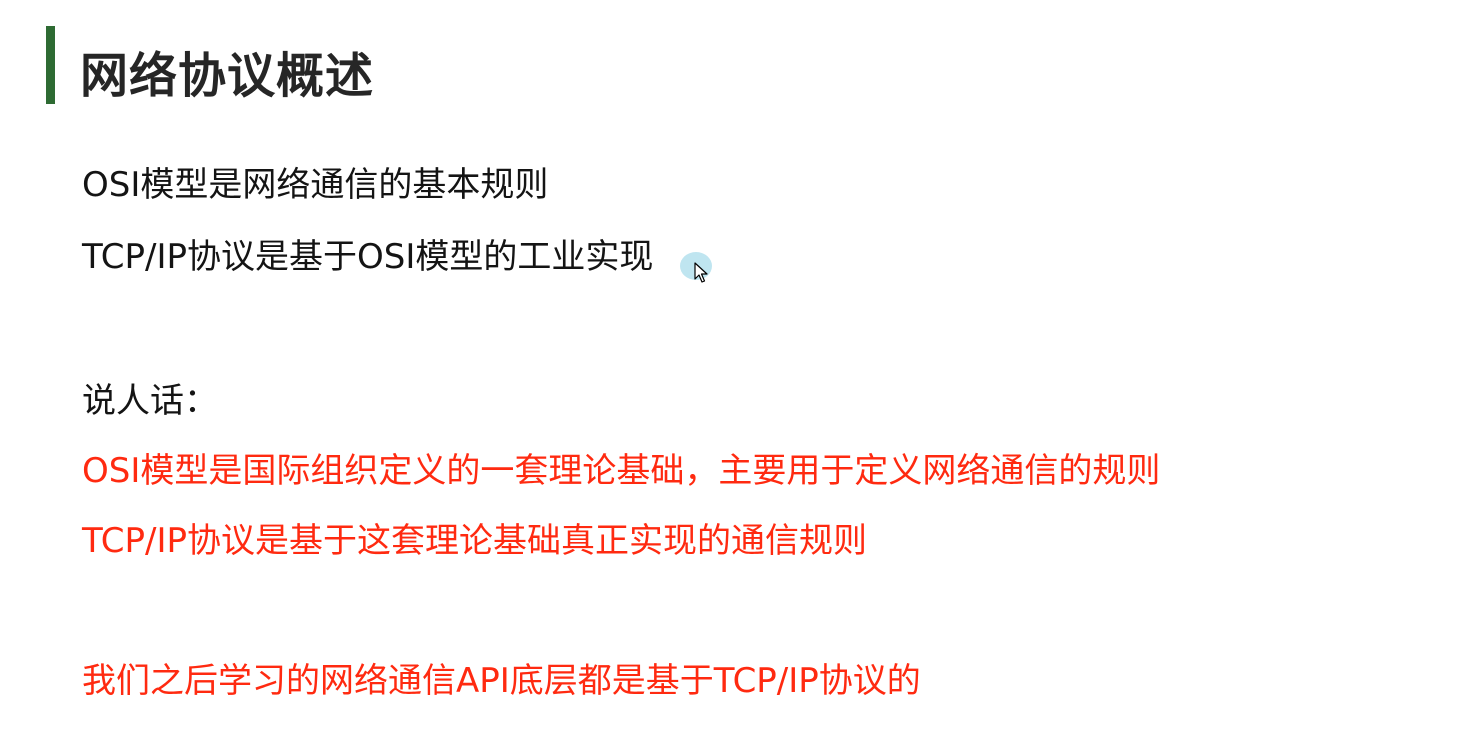 The image size is (1470, 730). I want to click on text-line-plain-speak-heading: 说人话：, so click(150, 401).